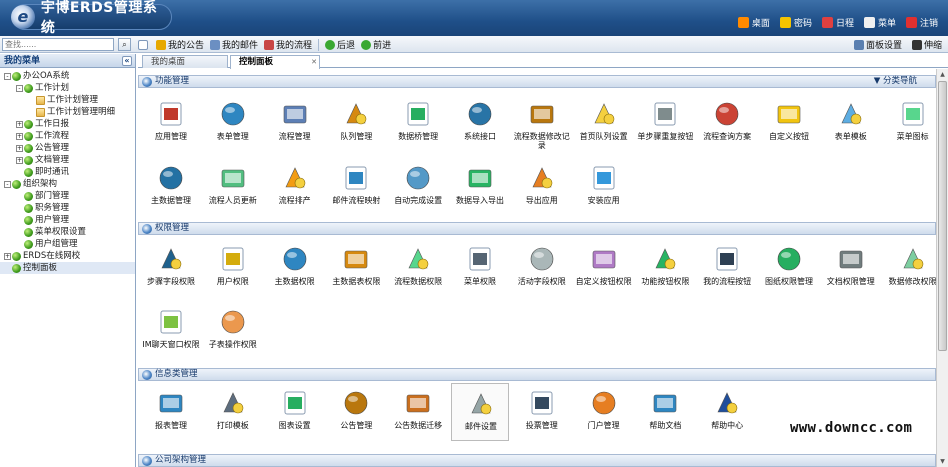  Describe the element at coordinates (67, 100) in the screenshot. I see `sidebar-item: 工作计划管理` at that location.